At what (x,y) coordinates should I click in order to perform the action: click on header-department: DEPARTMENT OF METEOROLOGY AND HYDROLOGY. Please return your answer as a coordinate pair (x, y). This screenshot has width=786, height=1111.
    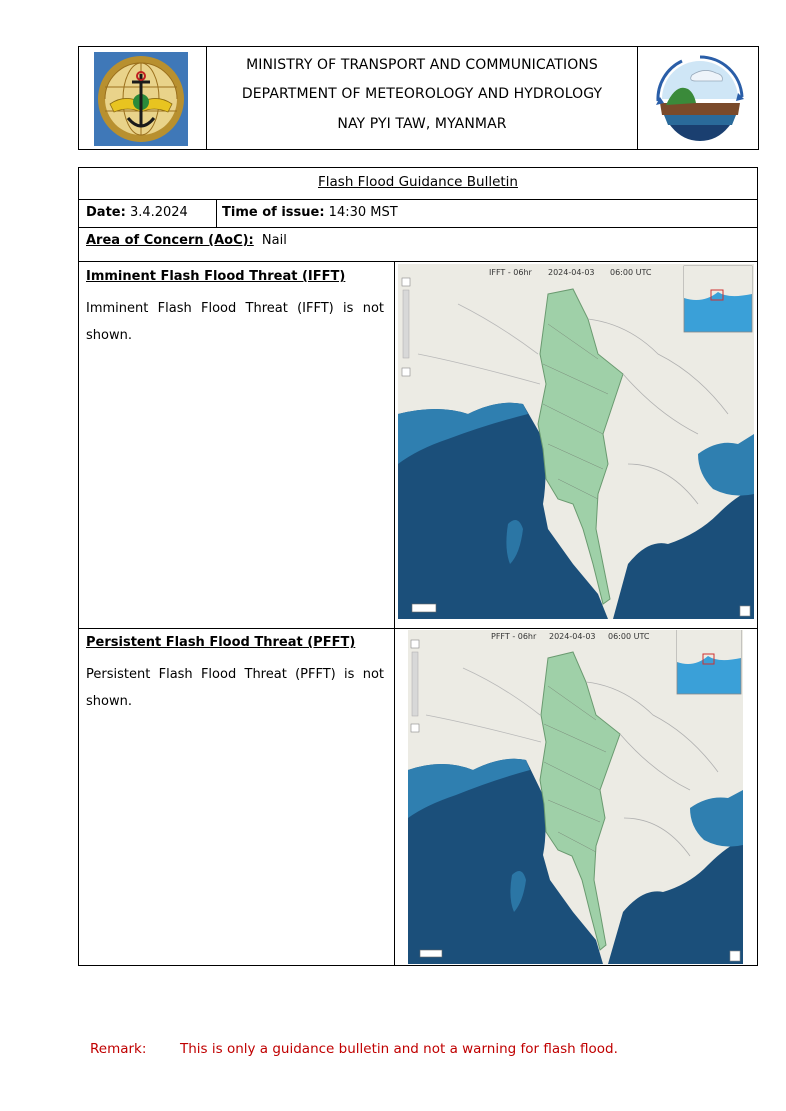
    Looking at the image, I should click on (422, 94).